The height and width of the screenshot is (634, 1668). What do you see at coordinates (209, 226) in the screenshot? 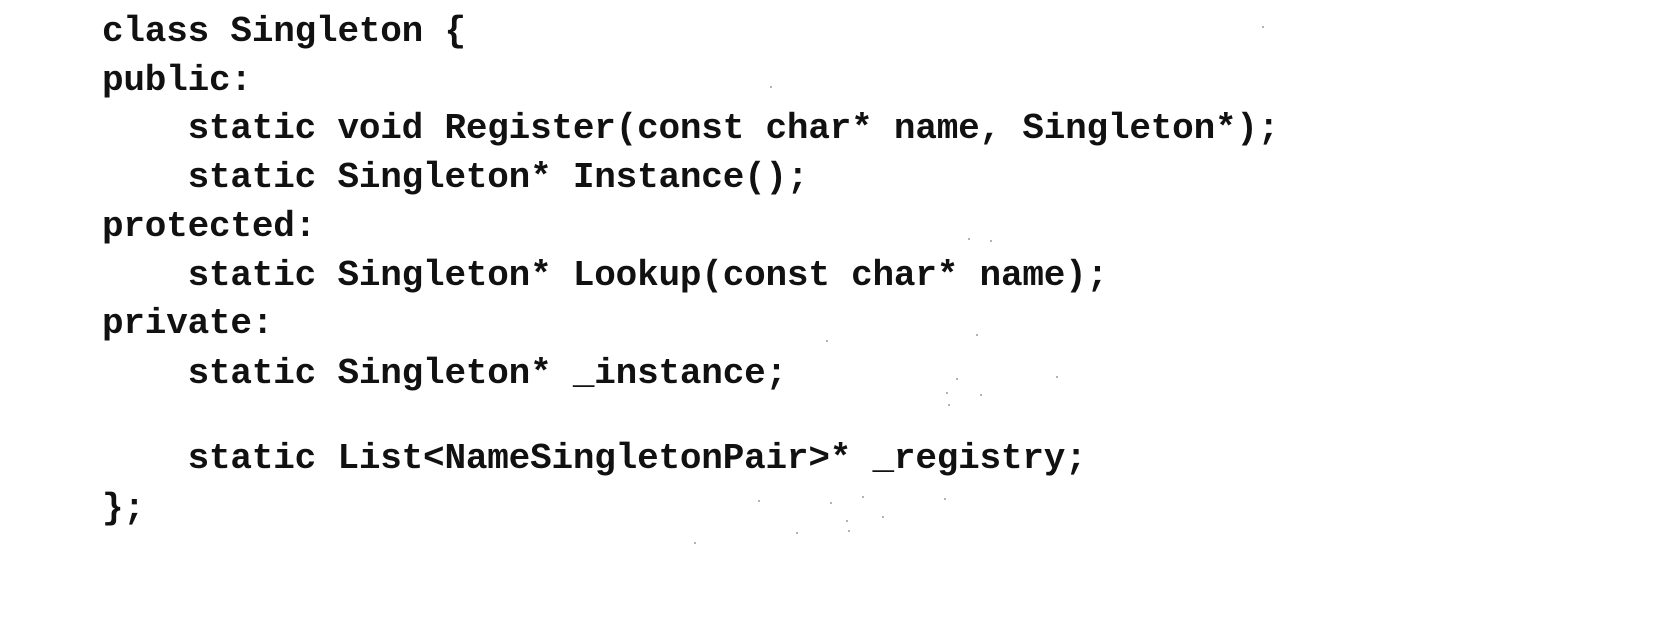
I see `protected-access-specifier: protected:` at bounding box center [209, 226].